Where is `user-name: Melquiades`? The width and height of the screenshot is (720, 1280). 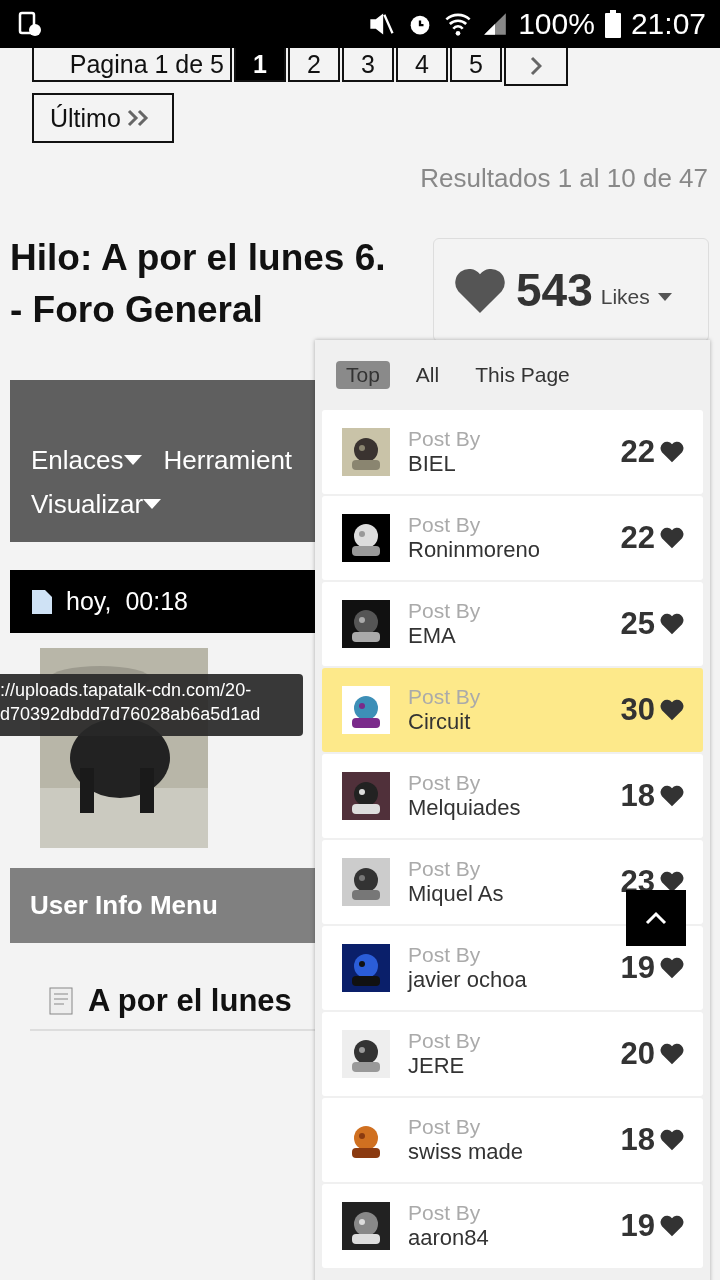
user-name: Melquiades is located at coordinates (465, 808).